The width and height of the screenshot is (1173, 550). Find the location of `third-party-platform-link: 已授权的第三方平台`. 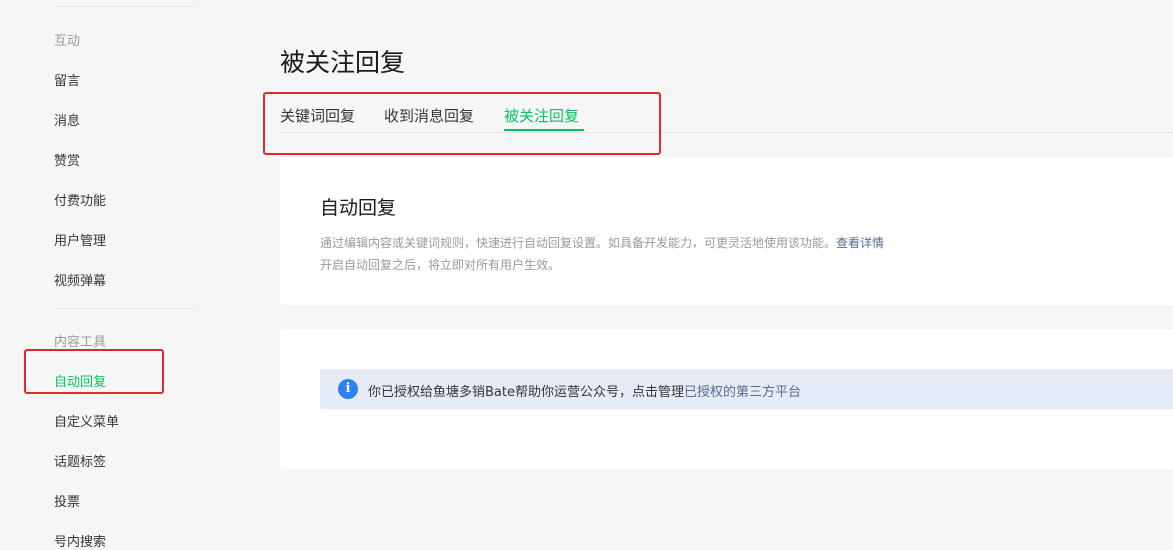

third-party-platform-link: 已授权的第三方平台 is located at coordinates (742, 392).